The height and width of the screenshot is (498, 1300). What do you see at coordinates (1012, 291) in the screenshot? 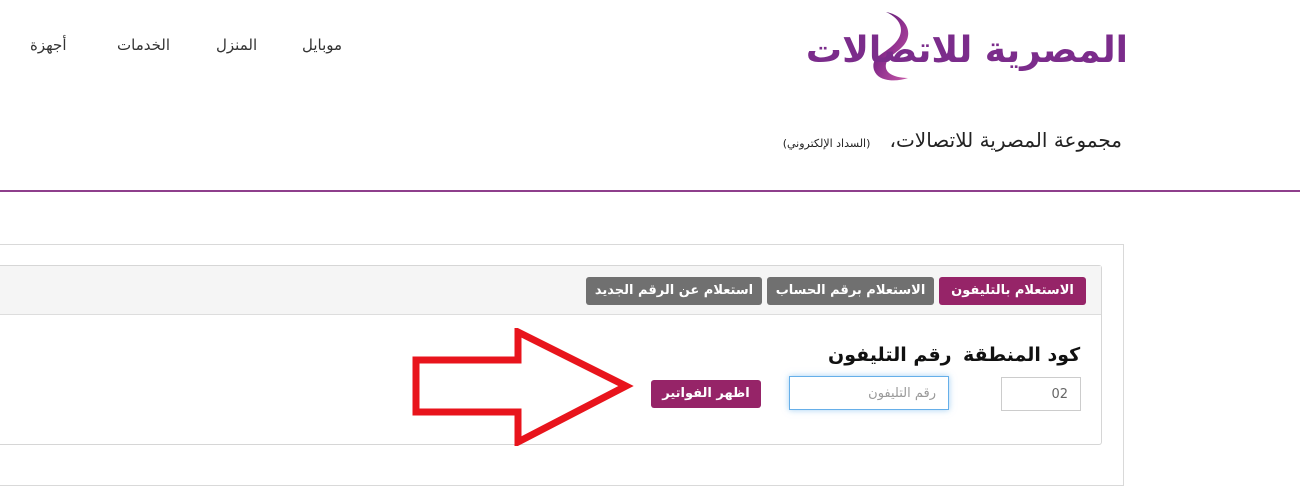
I see `tab-phone-inquiry: الاستعلام بالتليفون` at bounding box center [1012, 291].